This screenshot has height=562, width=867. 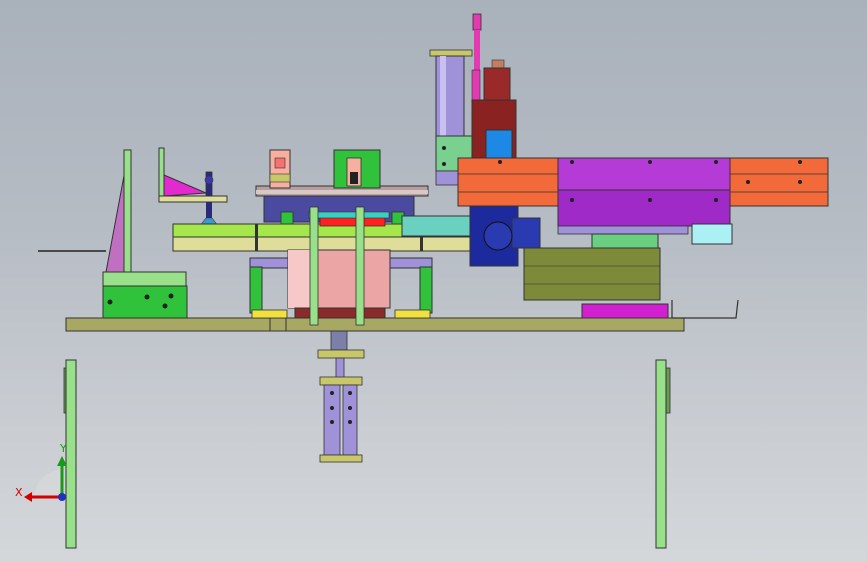 I want to click on right-cable-bracket, so click(x=705, y=309).